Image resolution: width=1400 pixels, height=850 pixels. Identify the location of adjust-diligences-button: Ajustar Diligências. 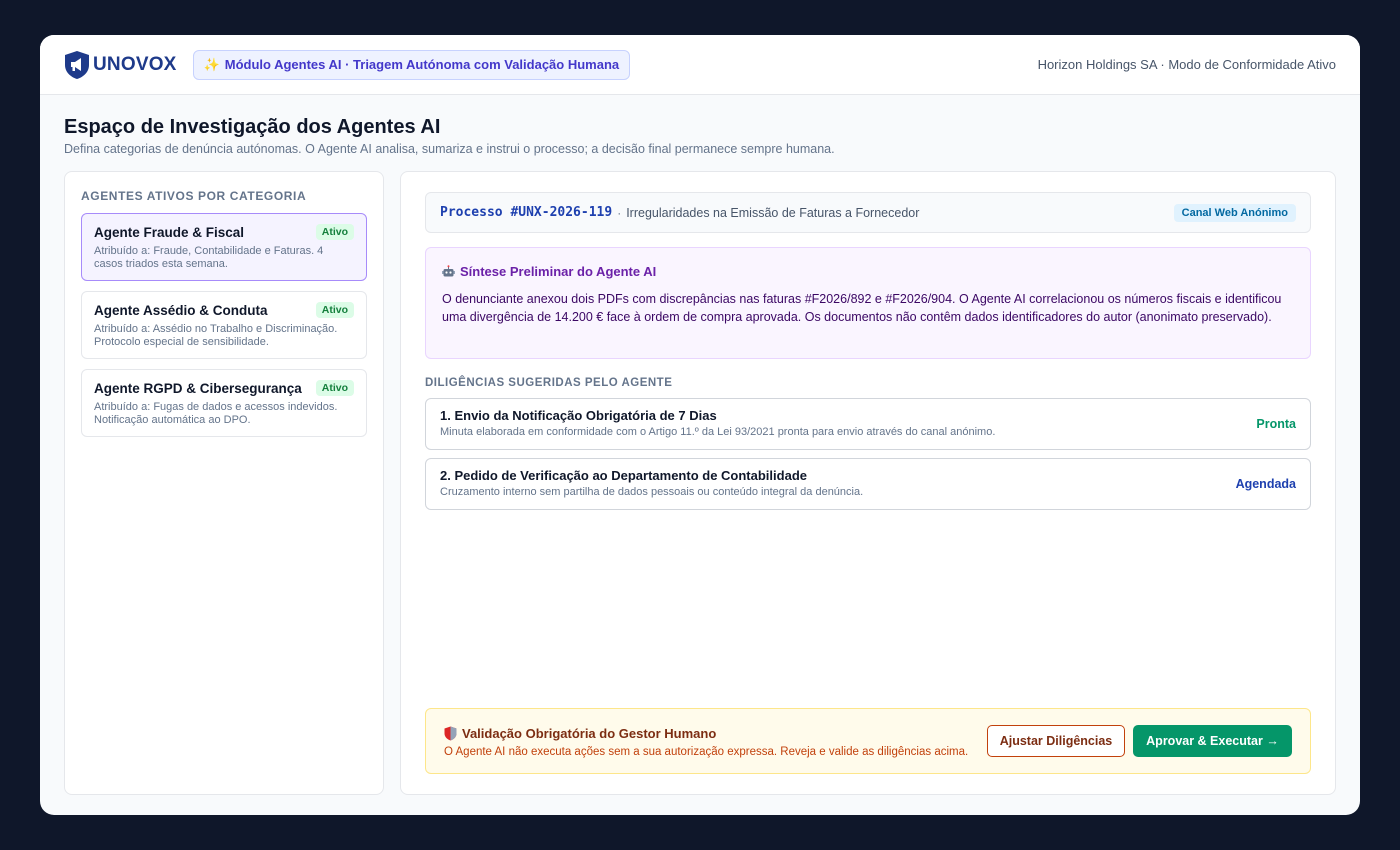
(1056, 741).